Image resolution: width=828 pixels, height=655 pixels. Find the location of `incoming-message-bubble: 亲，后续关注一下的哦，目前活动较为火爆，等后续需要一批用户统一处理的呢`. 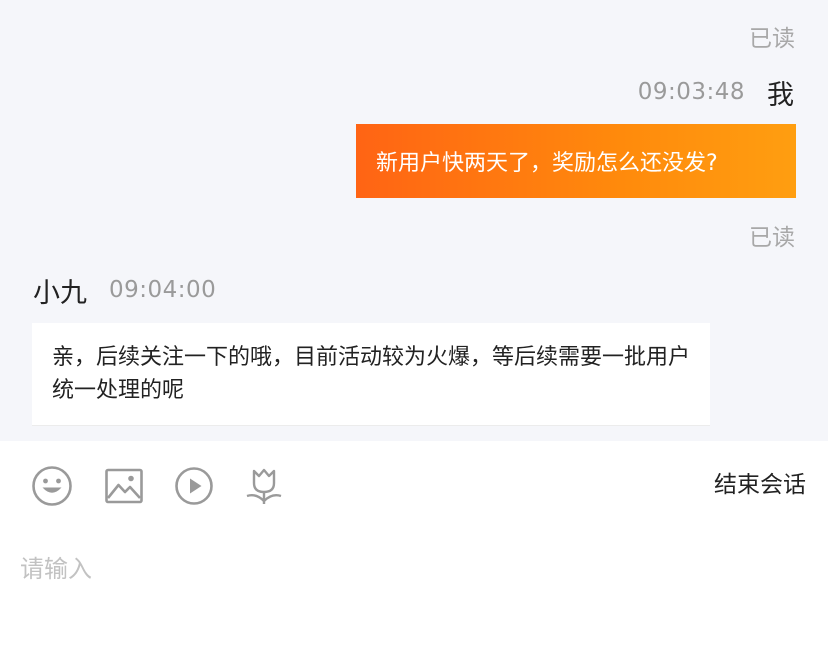

incoming-message-bubble: 亲，后续关注一下的哦，目前活动较为火爆，等后续需要一批用户统一处理的呢 is located at coordinates (371, 374).